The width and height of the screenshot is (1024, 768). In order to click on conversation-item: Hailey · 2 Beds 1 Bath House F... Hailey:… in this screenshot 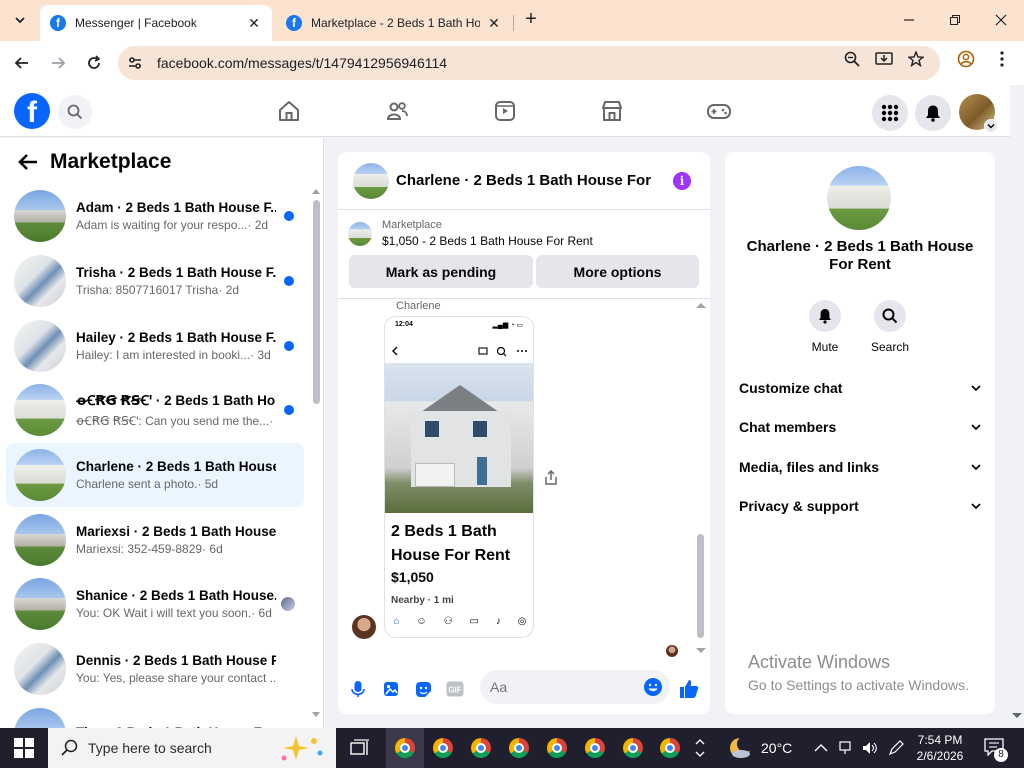, I will do `click(155, 345)`.